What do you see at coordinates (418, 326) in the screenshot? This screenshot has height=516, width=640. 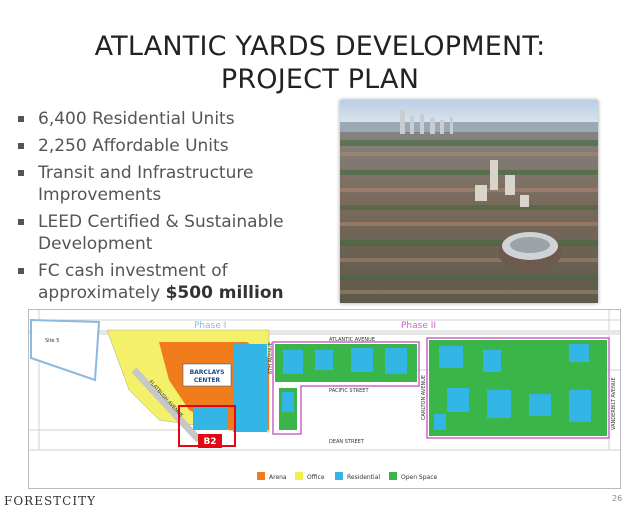 I see `phase2-label: Phase II` at bounding box center [418, 326].